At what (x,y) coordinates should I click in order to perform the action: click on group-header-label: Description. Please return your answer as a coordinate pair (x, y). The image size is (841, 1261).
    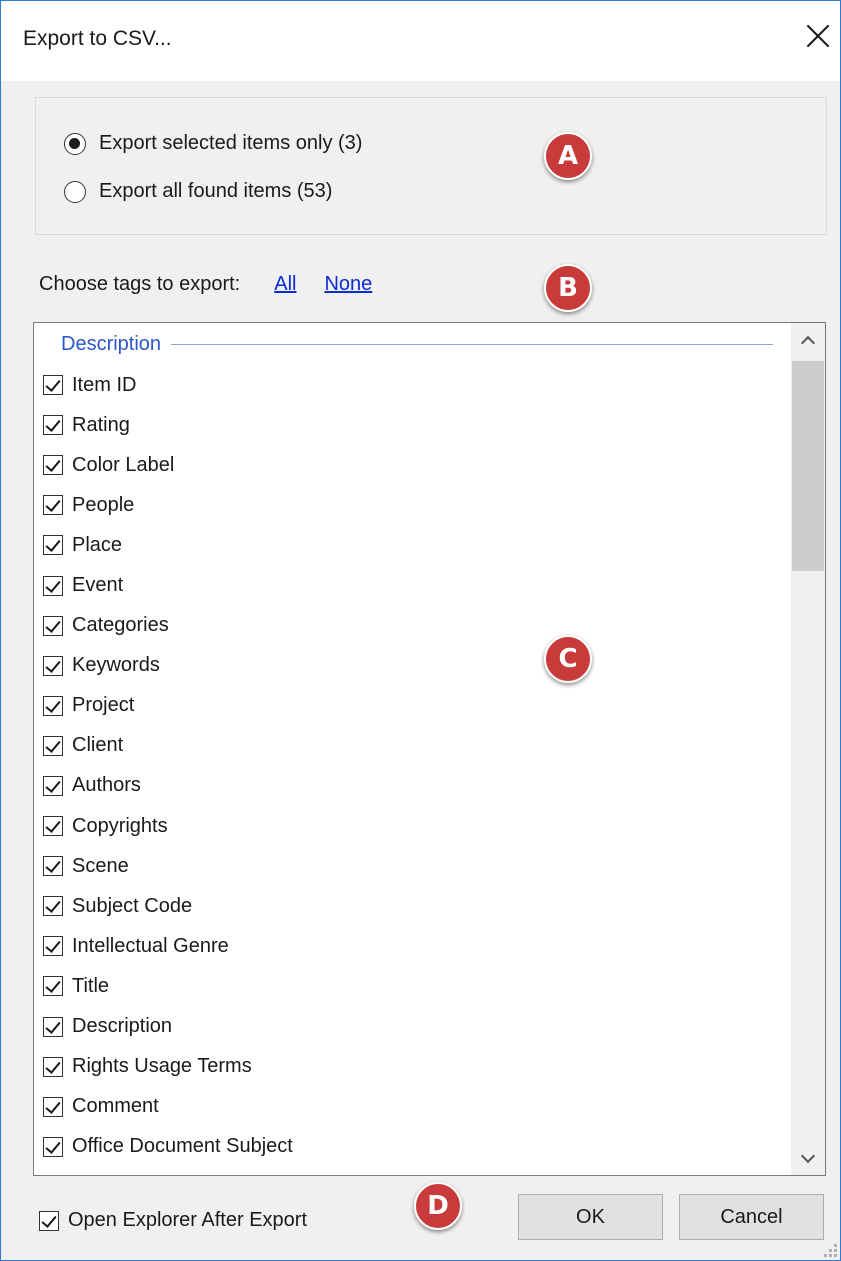
    Looking at the image, I should click on (111, 344).